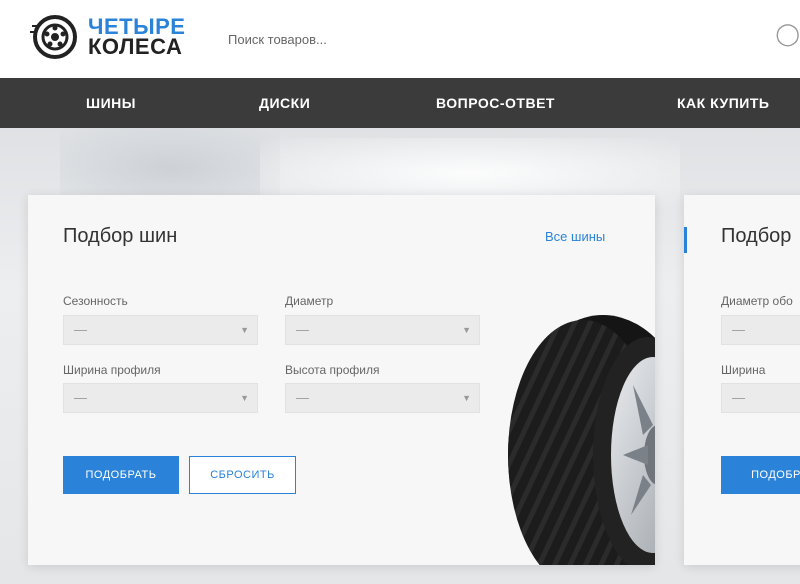 This screenshot has width=800, height=584. Describe the element at coordinates (738, 397) in the screenshot. I see `disk-width-value: —` at that location.